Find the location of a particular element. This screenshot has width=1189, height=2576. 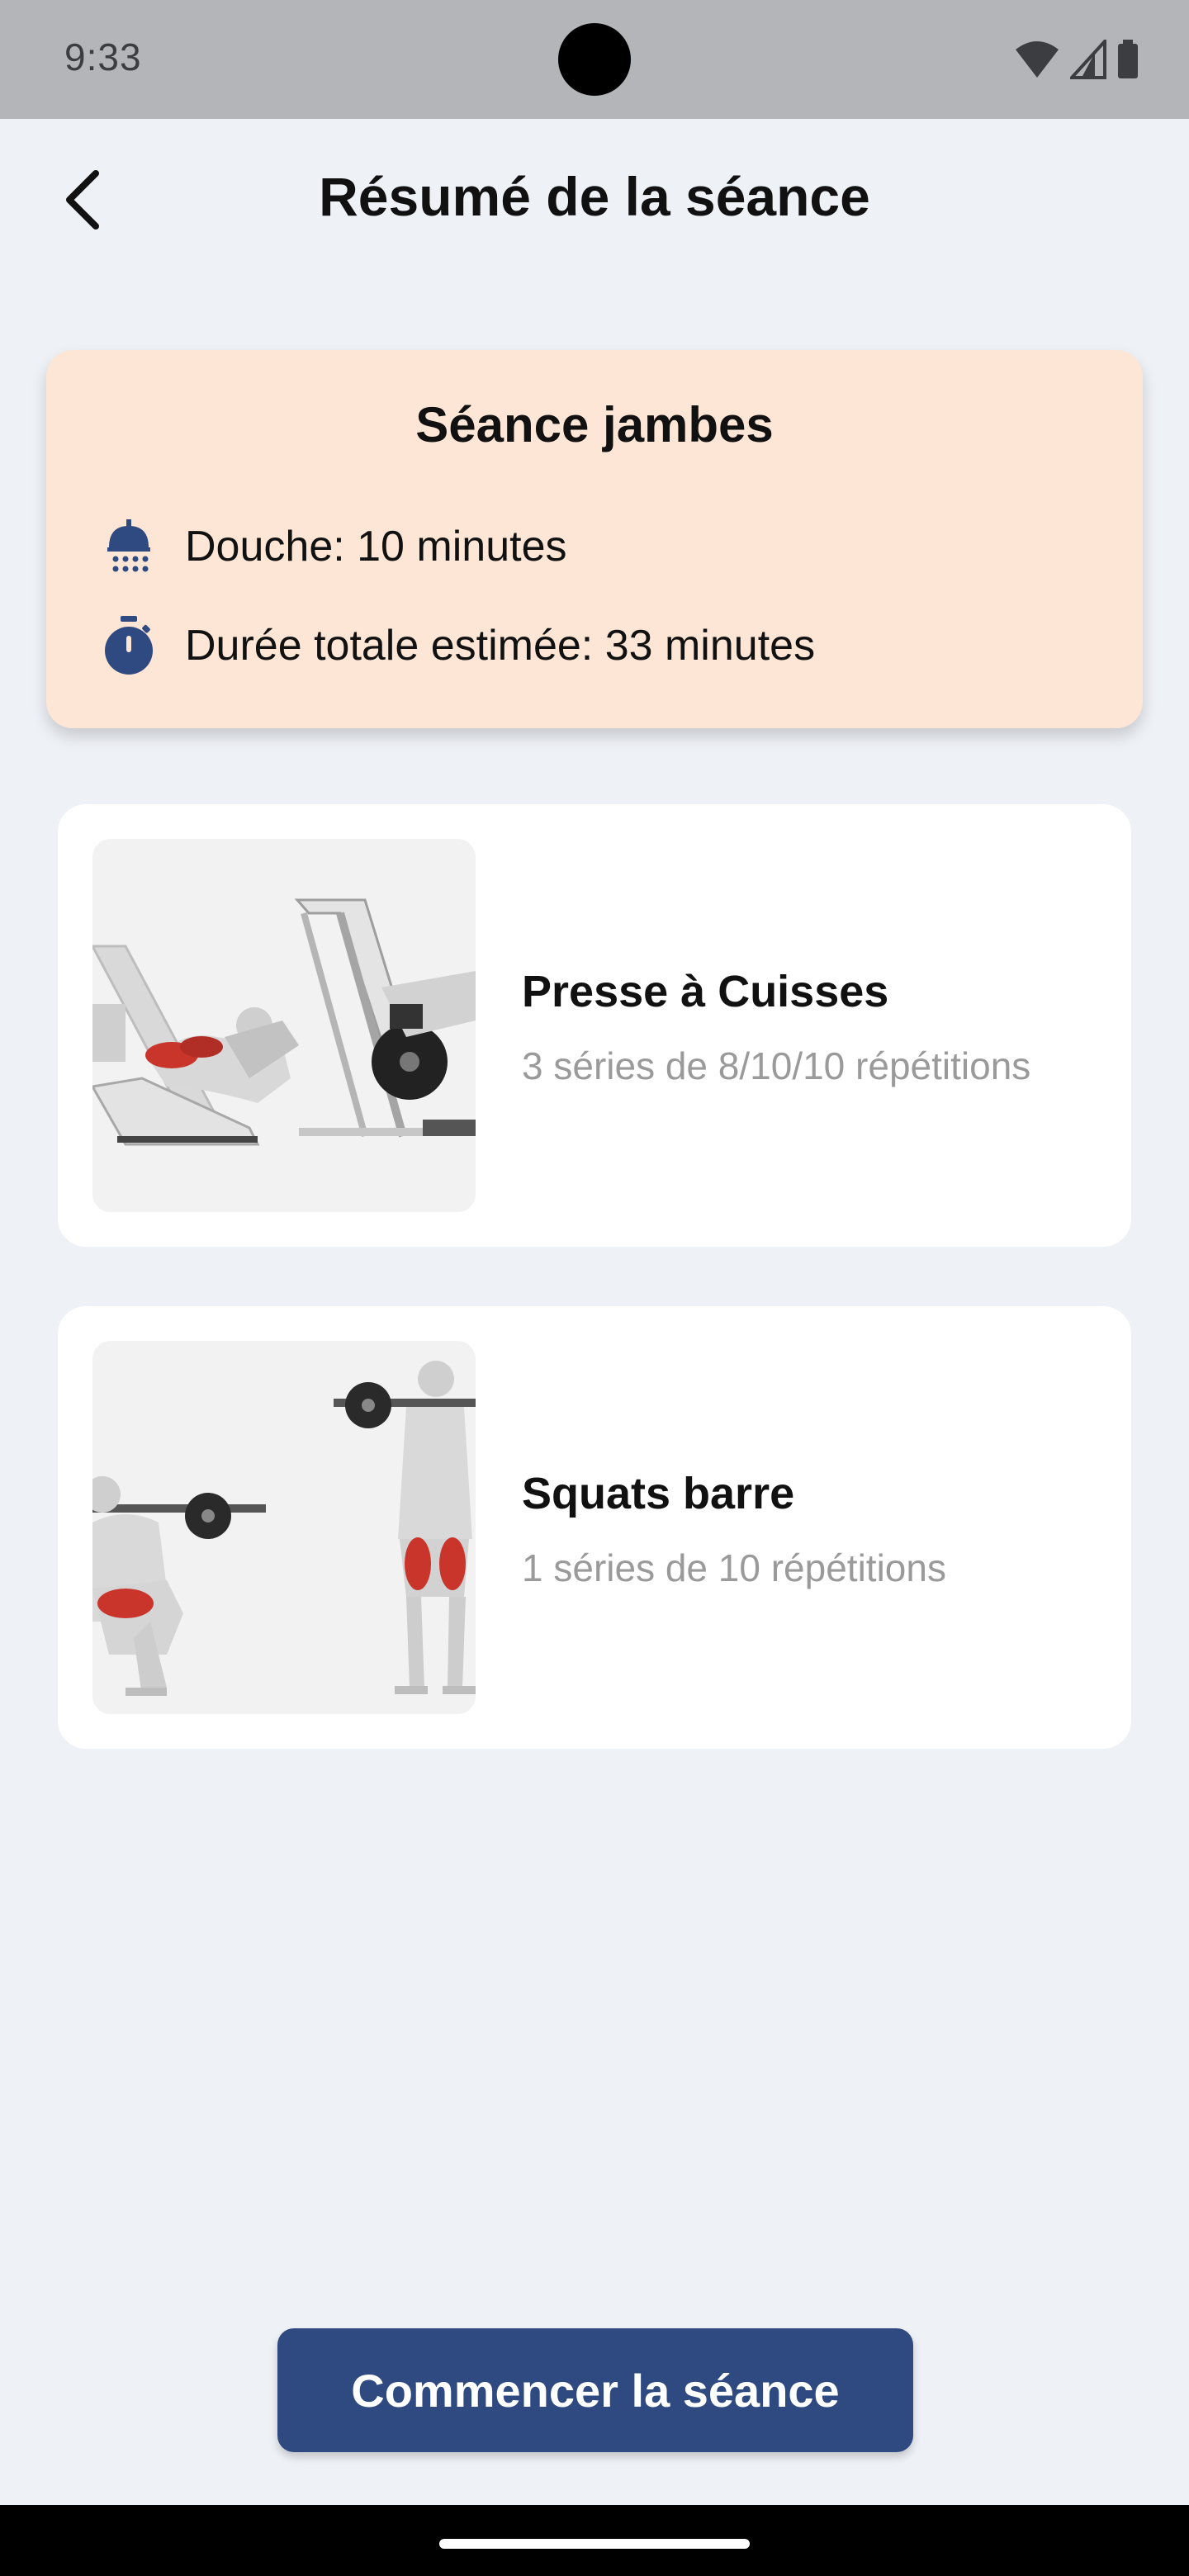

stopwatch-icon is located at coordinates (129, 645).